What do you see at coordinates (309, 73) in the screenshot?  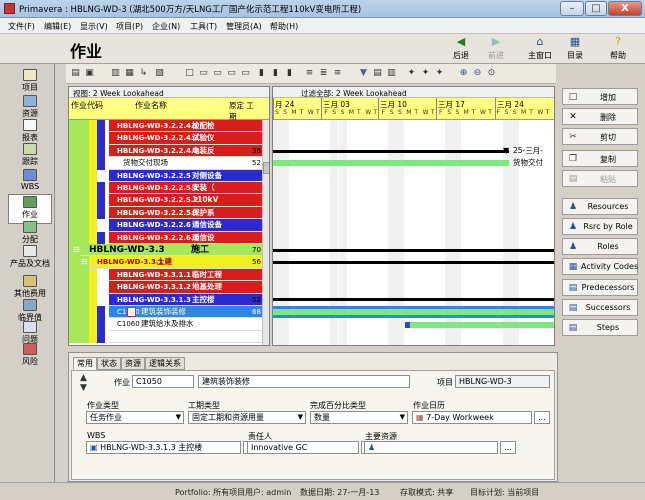 I see `group-sort-icon: ≡` at bounding box center [309, 73].